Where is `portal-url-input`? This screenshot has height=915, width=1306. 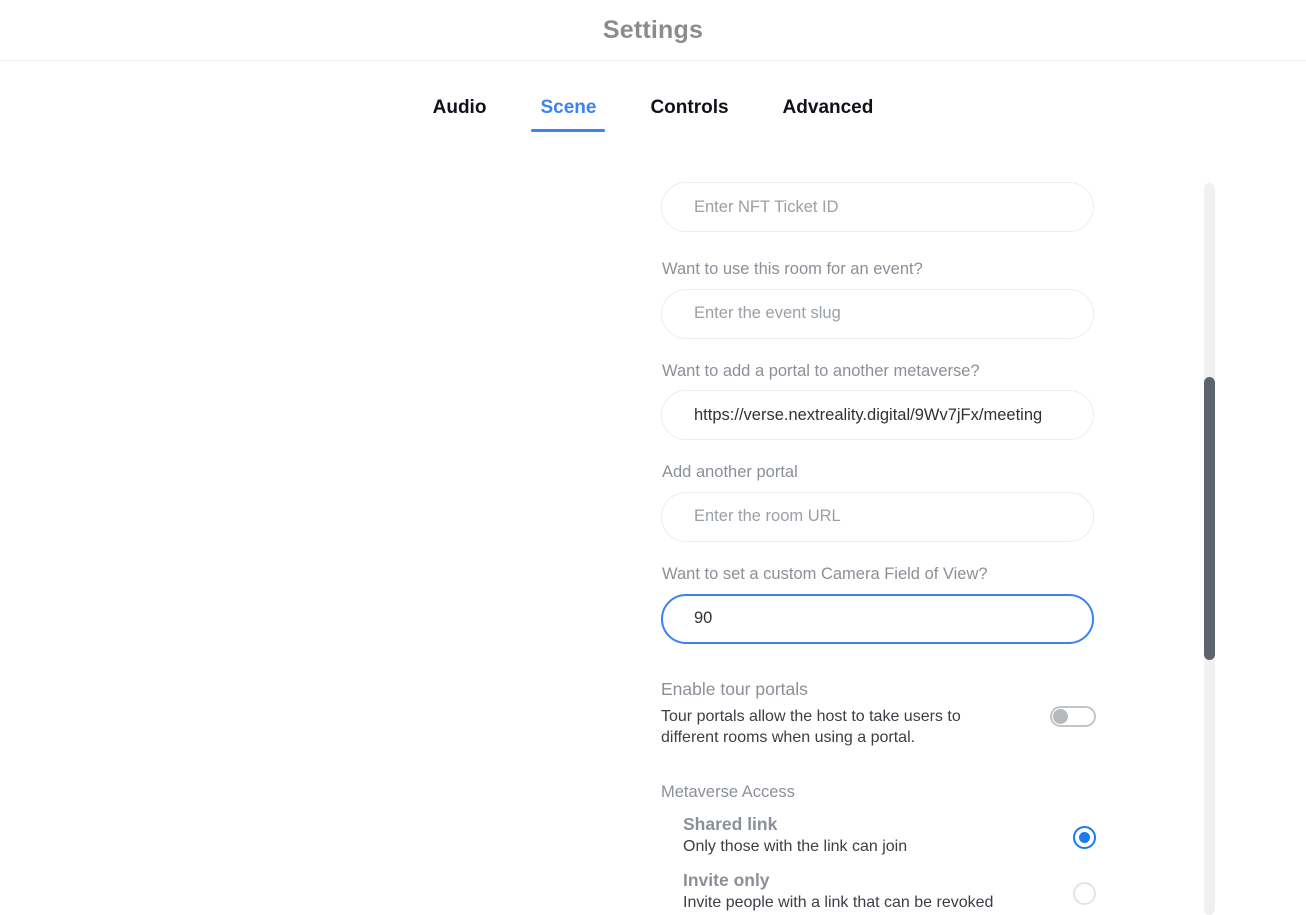 portal-url-input is located at coordinates (877, 415).